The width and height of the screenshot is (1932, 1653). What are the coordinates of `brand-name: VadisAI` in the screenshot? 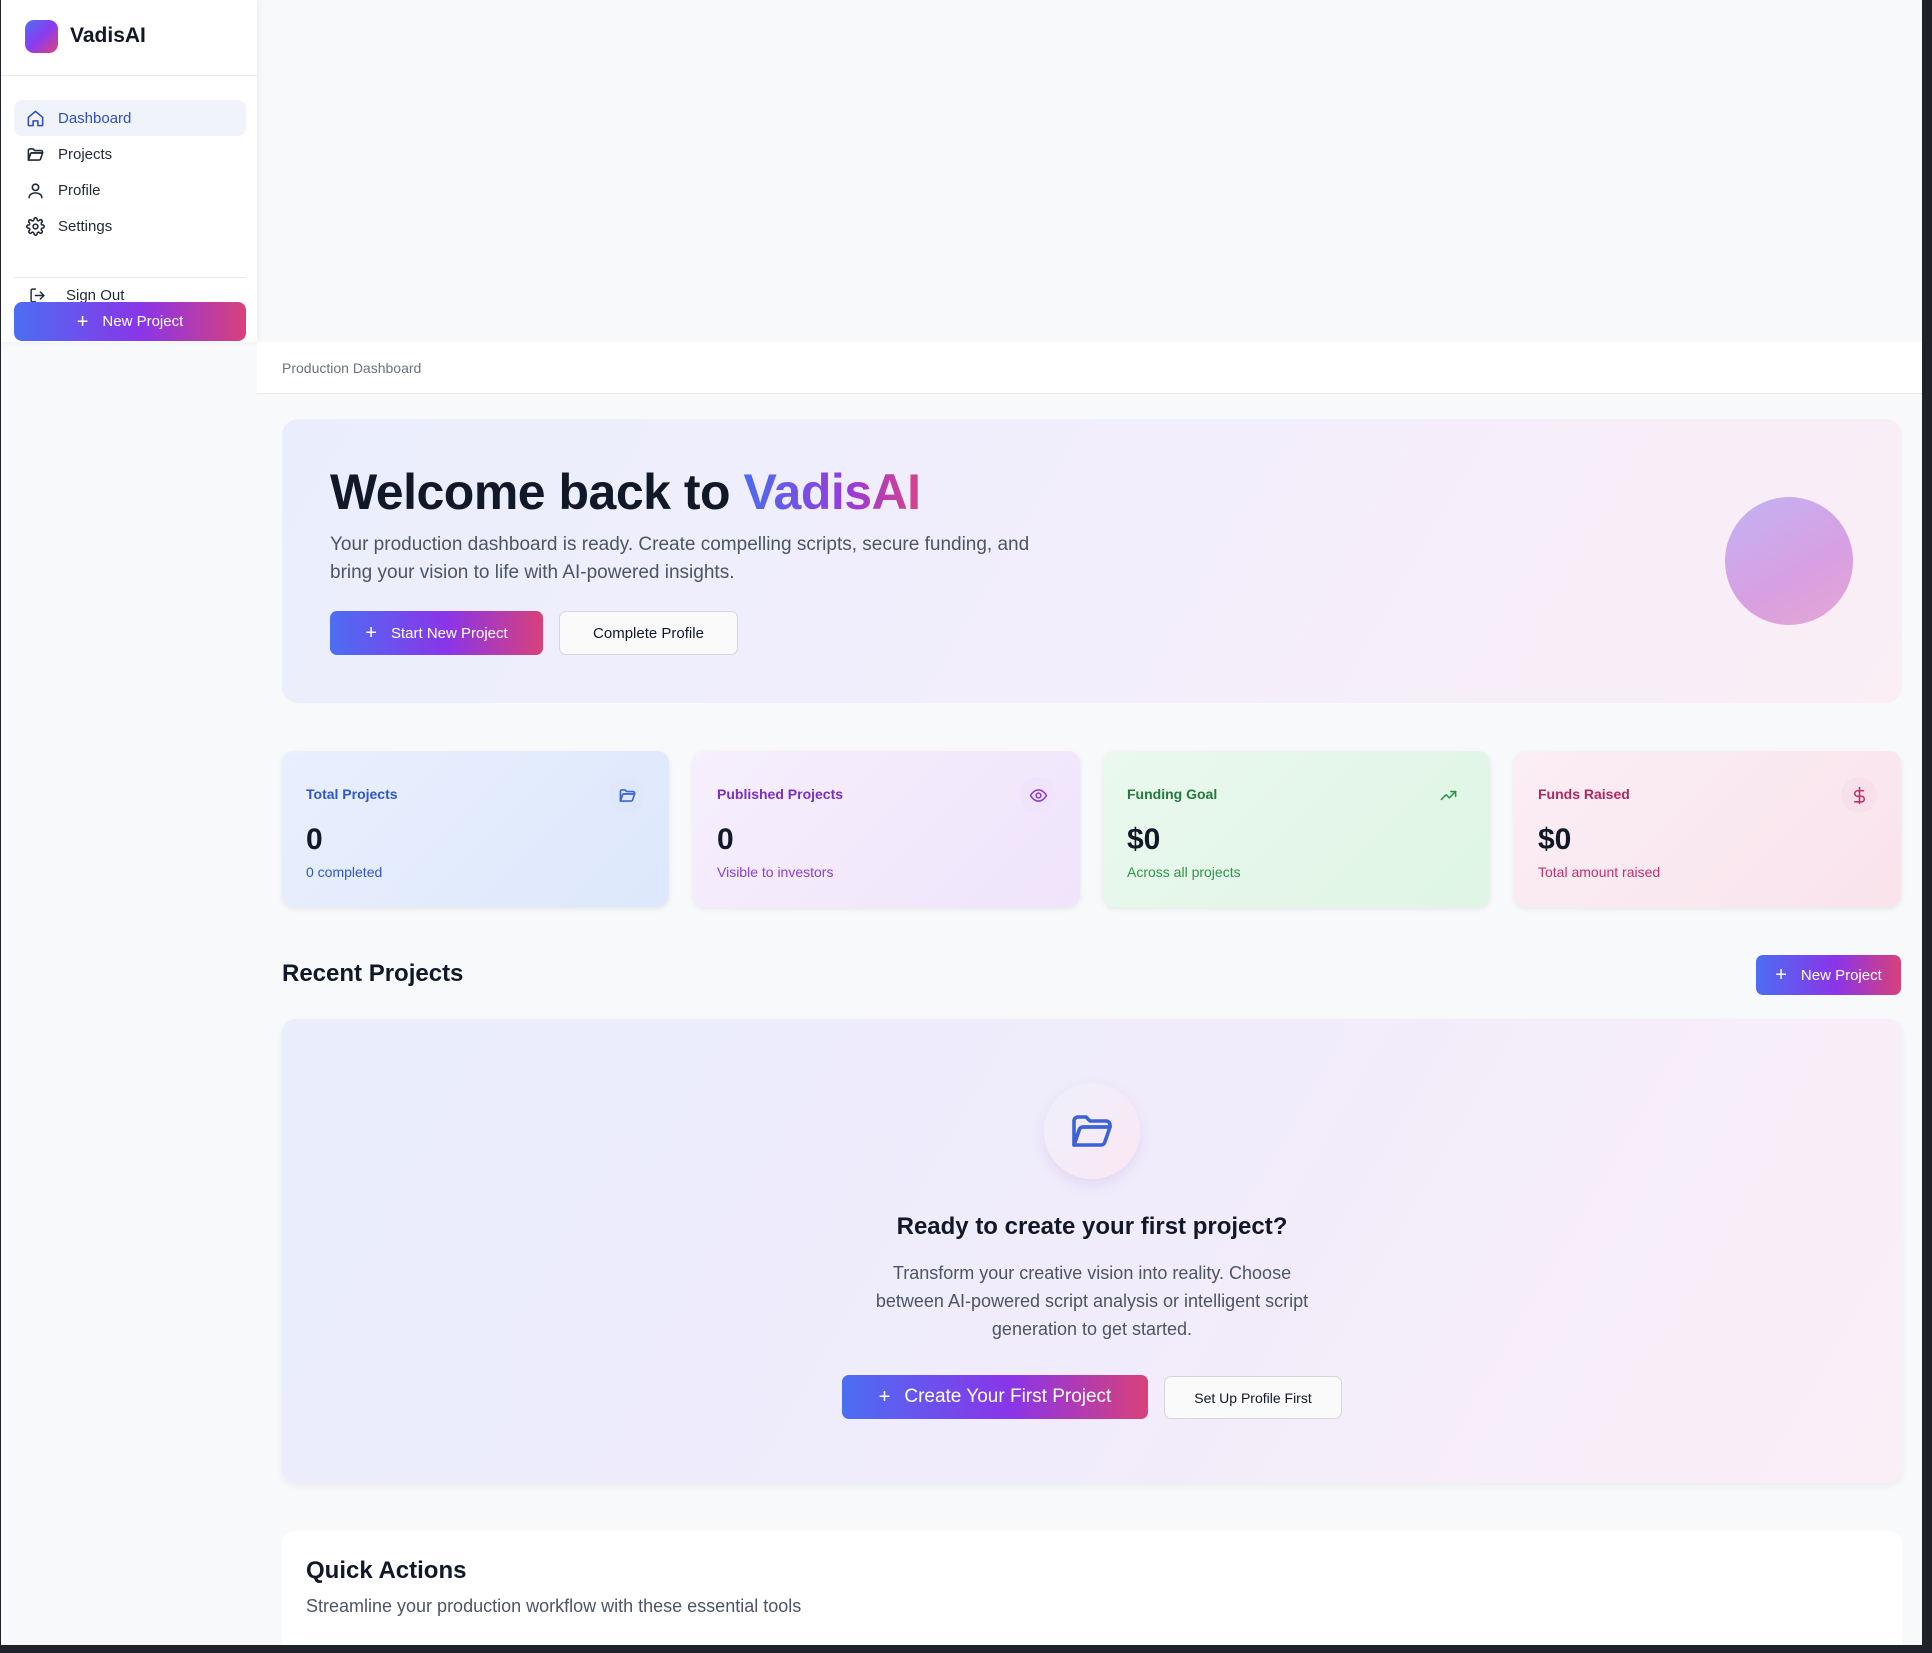 It's located at (108, 35).